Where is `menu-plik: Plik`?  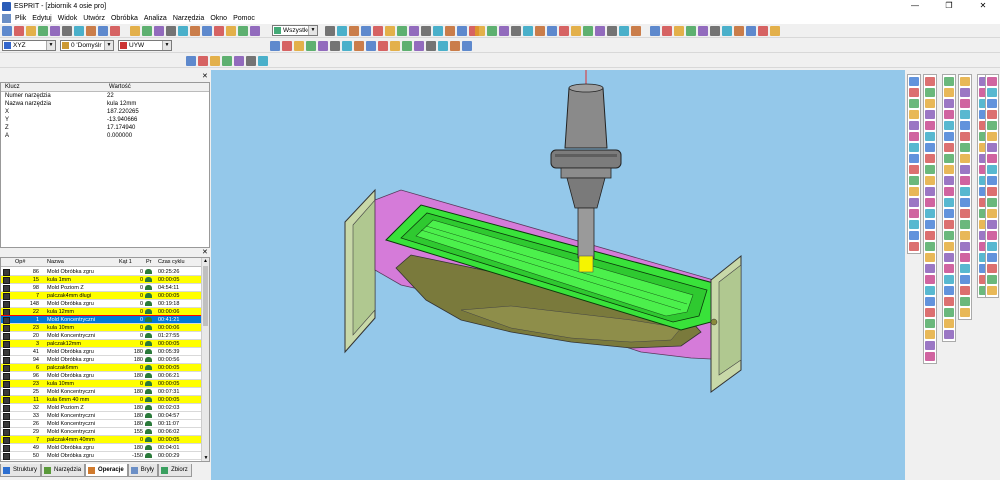 menu-plik: Plik is located at coordinates (20, 18).